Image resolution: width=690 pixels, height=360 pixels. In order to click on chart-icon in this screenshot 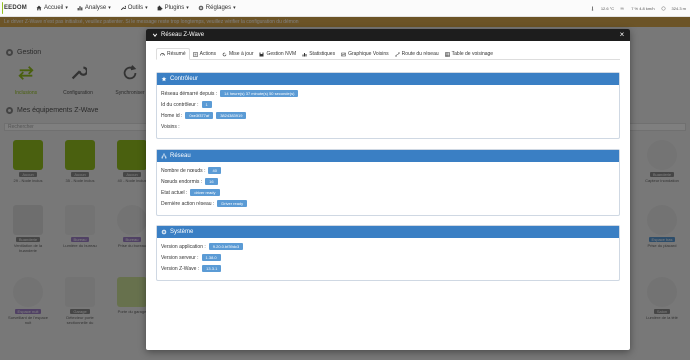, I will do `click(80, 8)`.